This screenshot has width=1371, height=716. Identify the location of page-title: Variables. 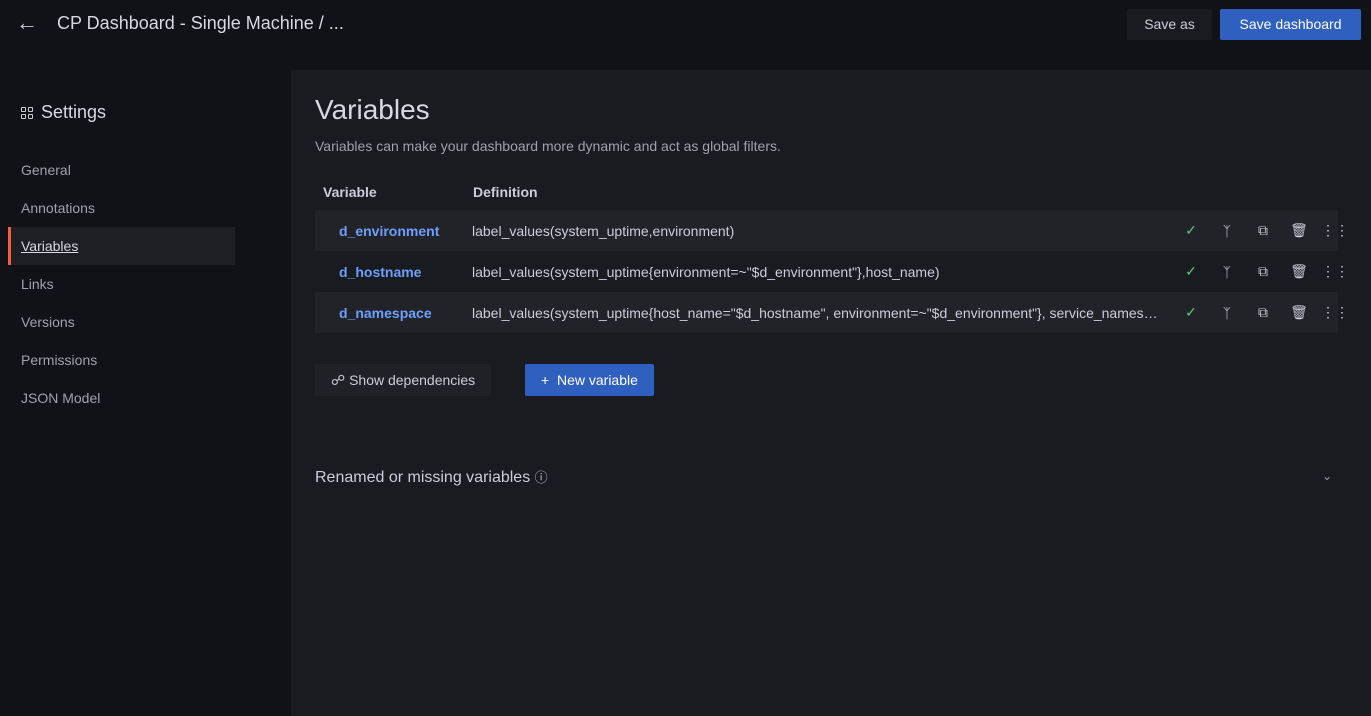
(372, 109).